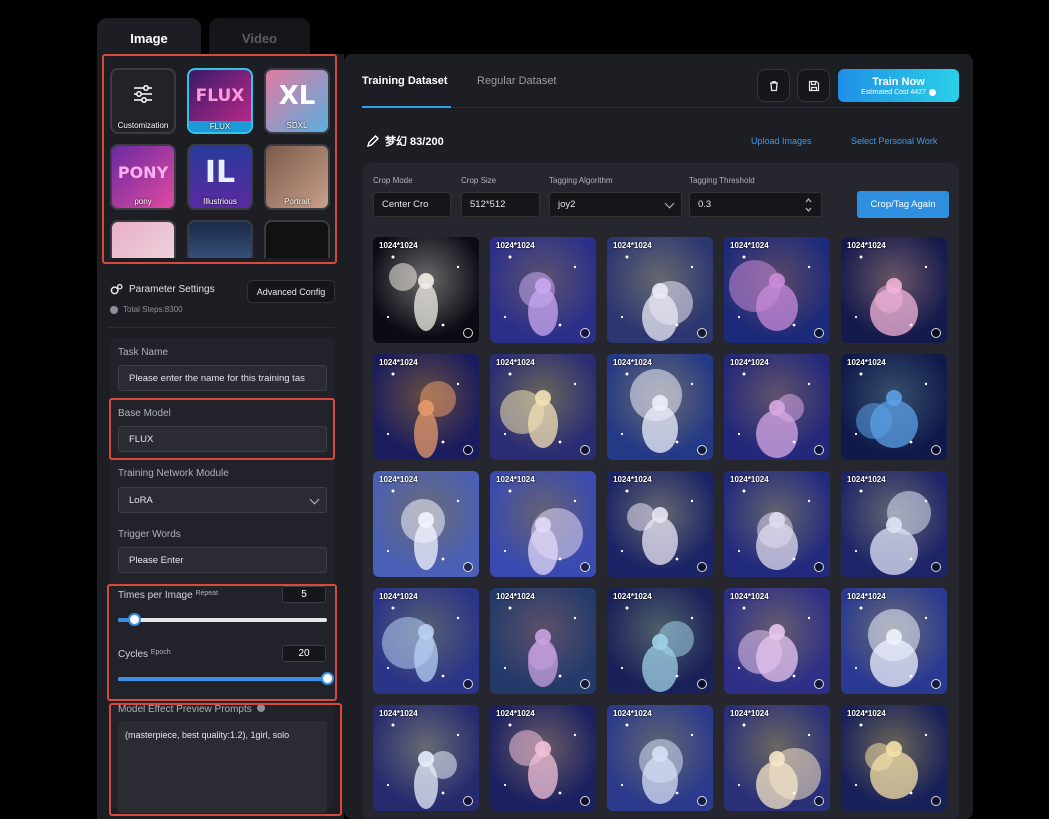  Describe the element at coordinates (222, 560) in the screenshot. I see `trigger-words-input: Please Enter` at that location.